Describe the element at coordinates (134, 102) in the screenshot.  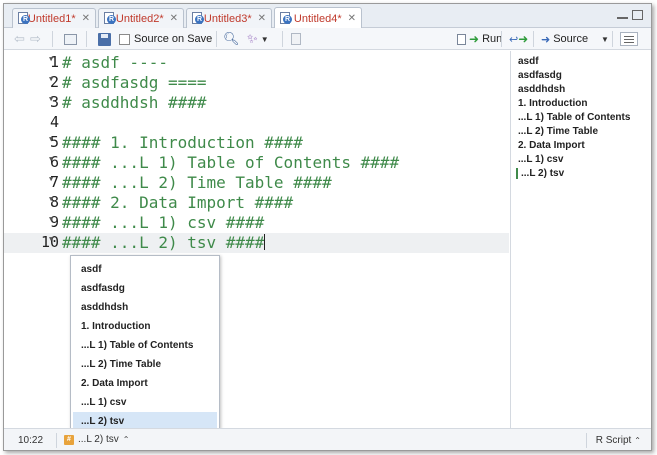
I see `code-text: # asddhdsh ####` at that location.